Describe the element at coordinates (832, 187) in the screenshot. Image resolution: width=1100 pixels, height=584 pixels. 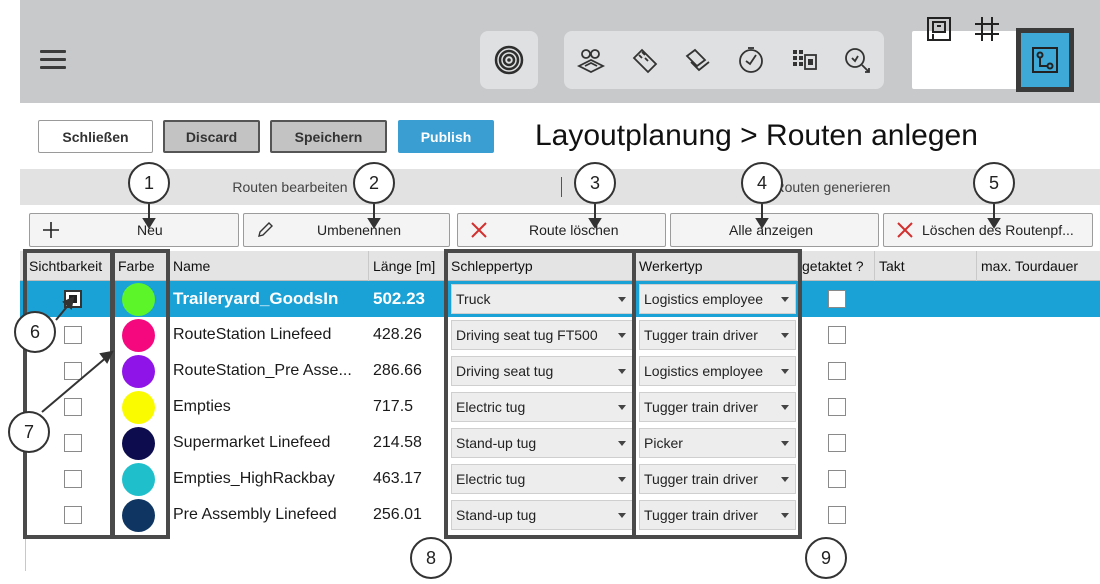
I see `tab-generate-routes: Routen generieren` at that location.